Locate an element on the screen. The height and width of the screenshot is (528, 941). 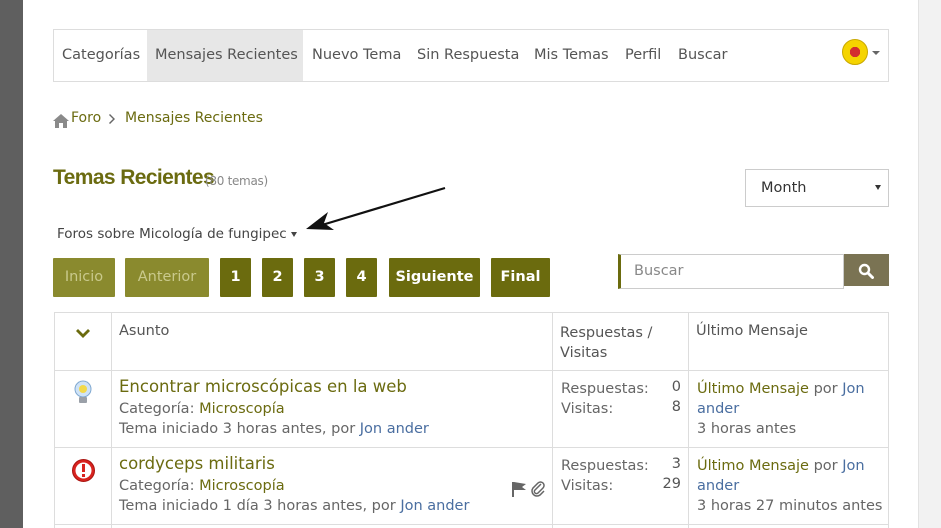
nav-buscar: Buscar is located at coordinates (703, 55).